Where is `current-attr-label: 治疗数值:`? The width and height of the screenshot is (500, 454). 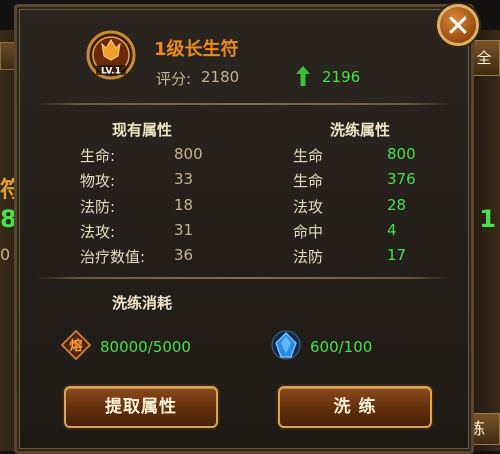 current-attr-label: 治疗数值: is located at coordinates (113, 257).